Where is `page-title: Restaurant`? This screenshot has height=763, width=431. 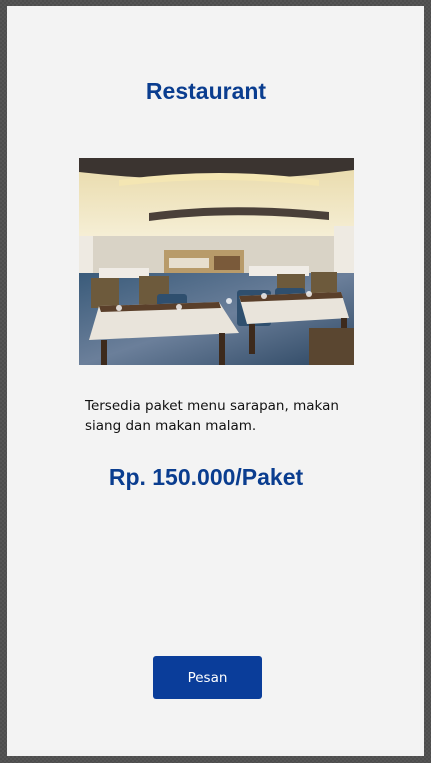
page-title: Restaurant is located at coordinates (206, 91).